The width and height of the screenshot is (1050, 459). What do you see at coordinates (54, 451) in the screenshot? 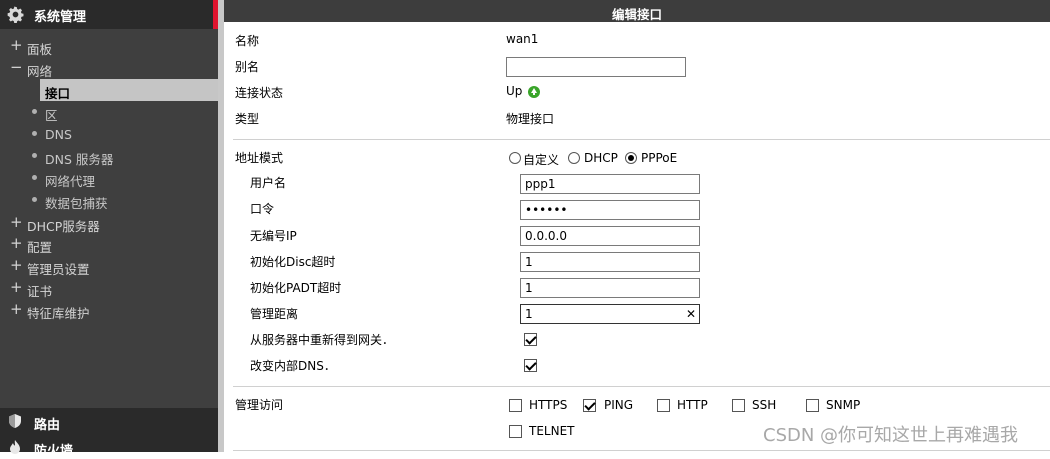
I see `sidebar-item-label: 防火墙` at bounding box center [54, 451].